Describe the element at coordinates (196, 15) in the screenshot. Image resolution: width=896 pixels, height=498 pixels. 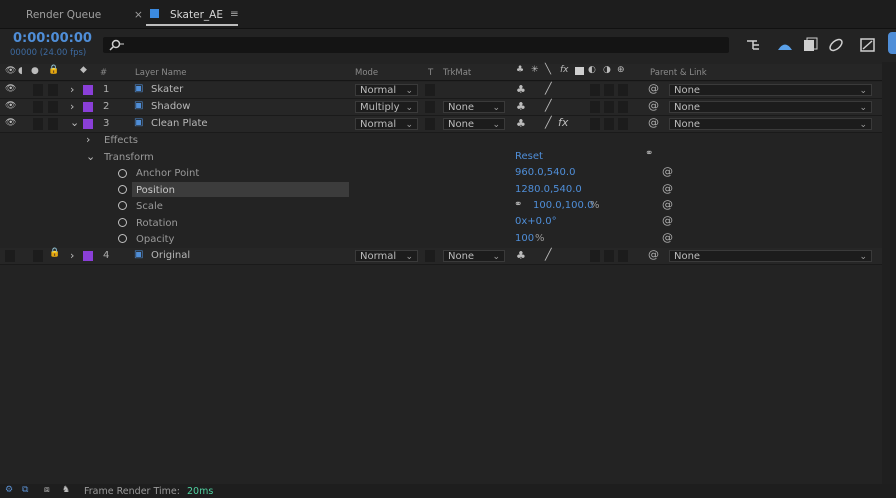
I see `tab-skater-ae: Skater_AE` at that location.